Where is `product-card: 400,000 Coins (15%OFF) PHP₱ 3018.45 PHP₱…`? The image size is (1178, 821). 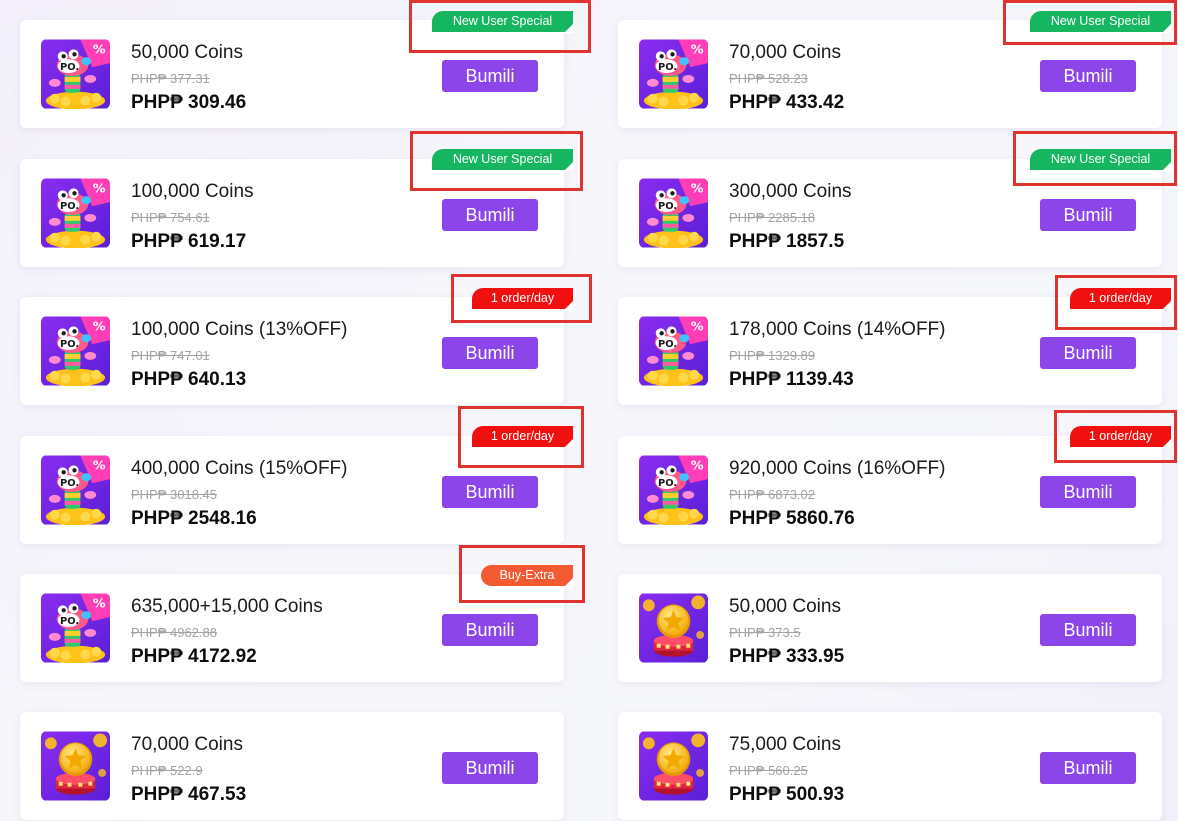 product-card: 400,000 Coins (15%OFF) PHP₱ 3018.45 PHP₱… is located at coordinates (292, 490).